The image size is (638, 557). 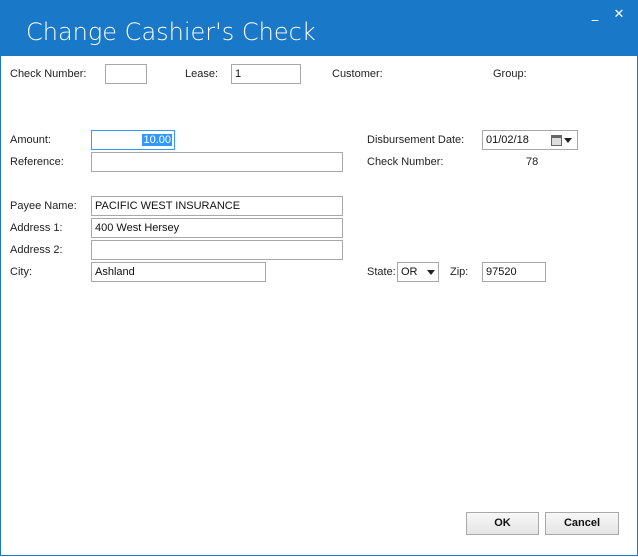 What do you see at coordinates (171, 32) in the screenshot?
I see `window-title: Change Cashier's Check` at bounding box center [171, 32].